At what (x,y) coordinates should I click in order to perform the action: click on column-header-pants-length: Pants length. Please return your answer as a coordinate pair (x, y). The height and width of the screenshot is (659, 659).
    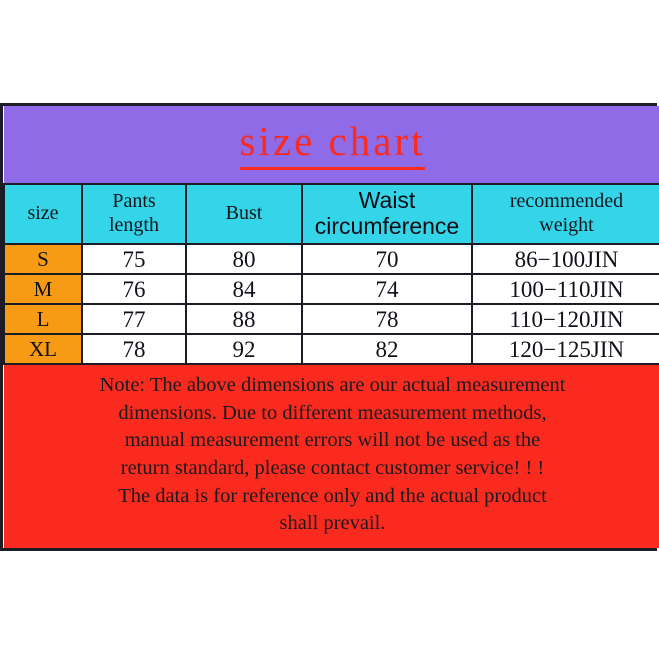
    Looking at the image, I should click on (134, 214).